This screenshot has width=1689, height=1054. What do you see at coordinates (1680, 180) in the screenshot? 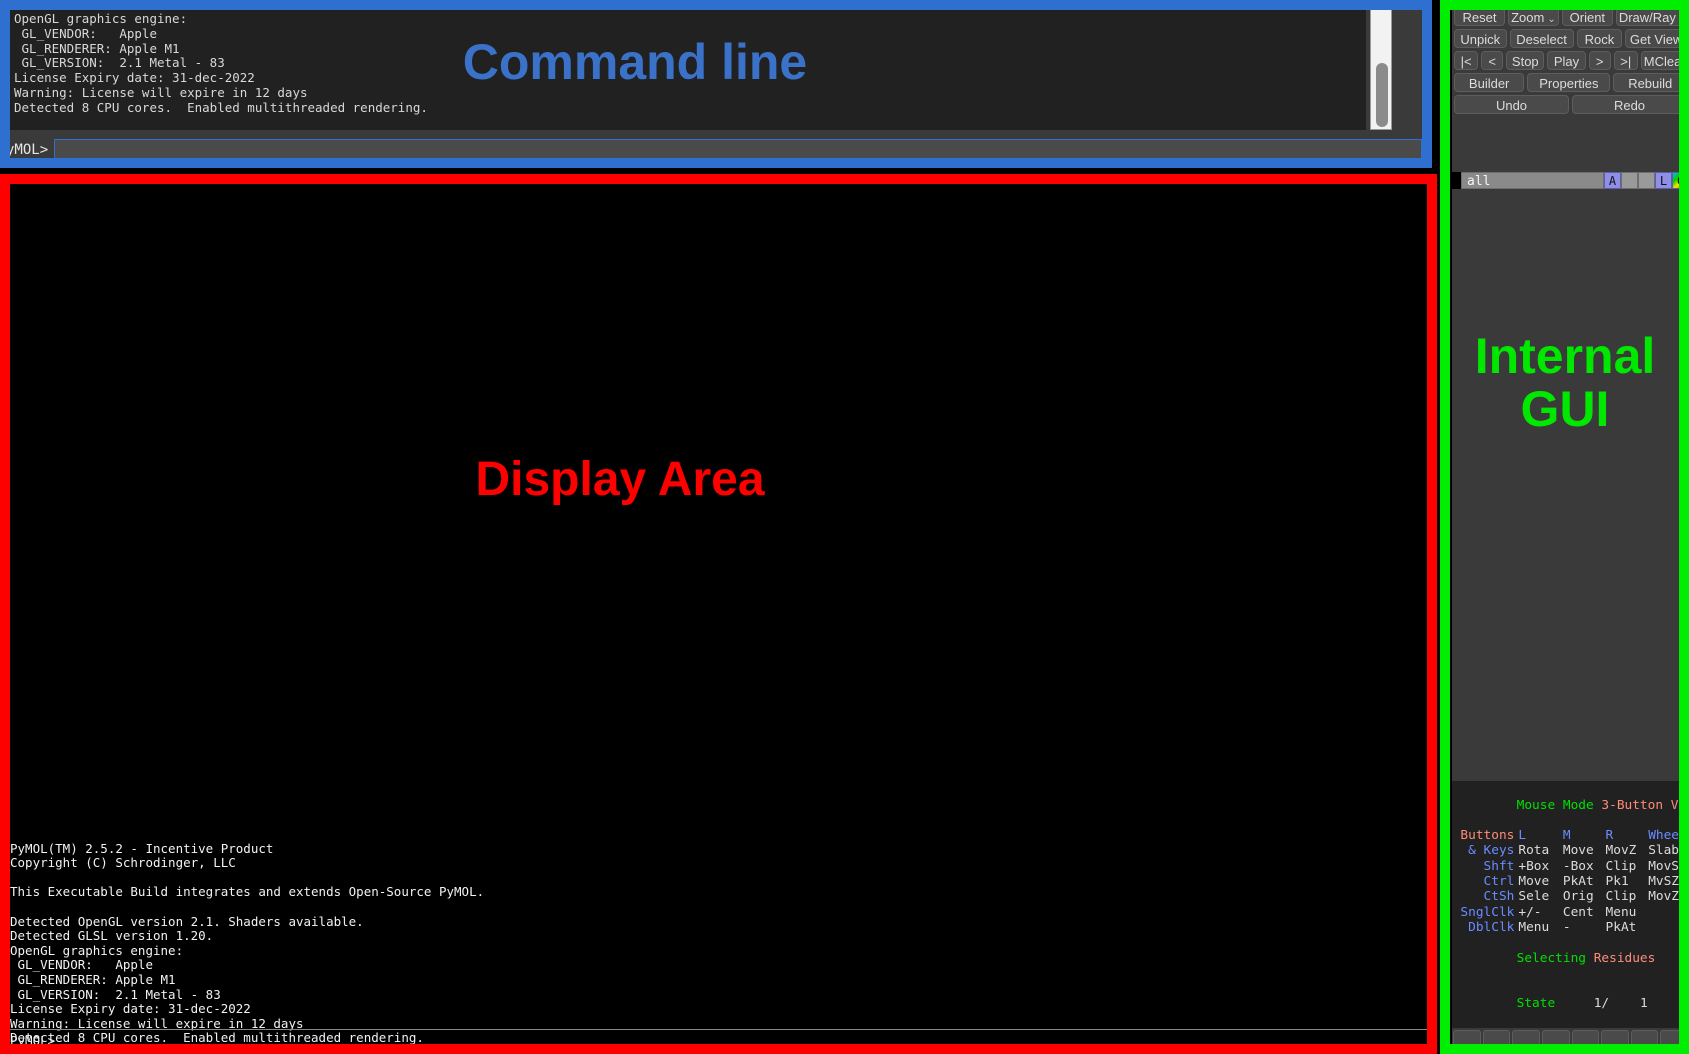
I see `object-menu-button-c: C` at bounding box center [1680, 180].